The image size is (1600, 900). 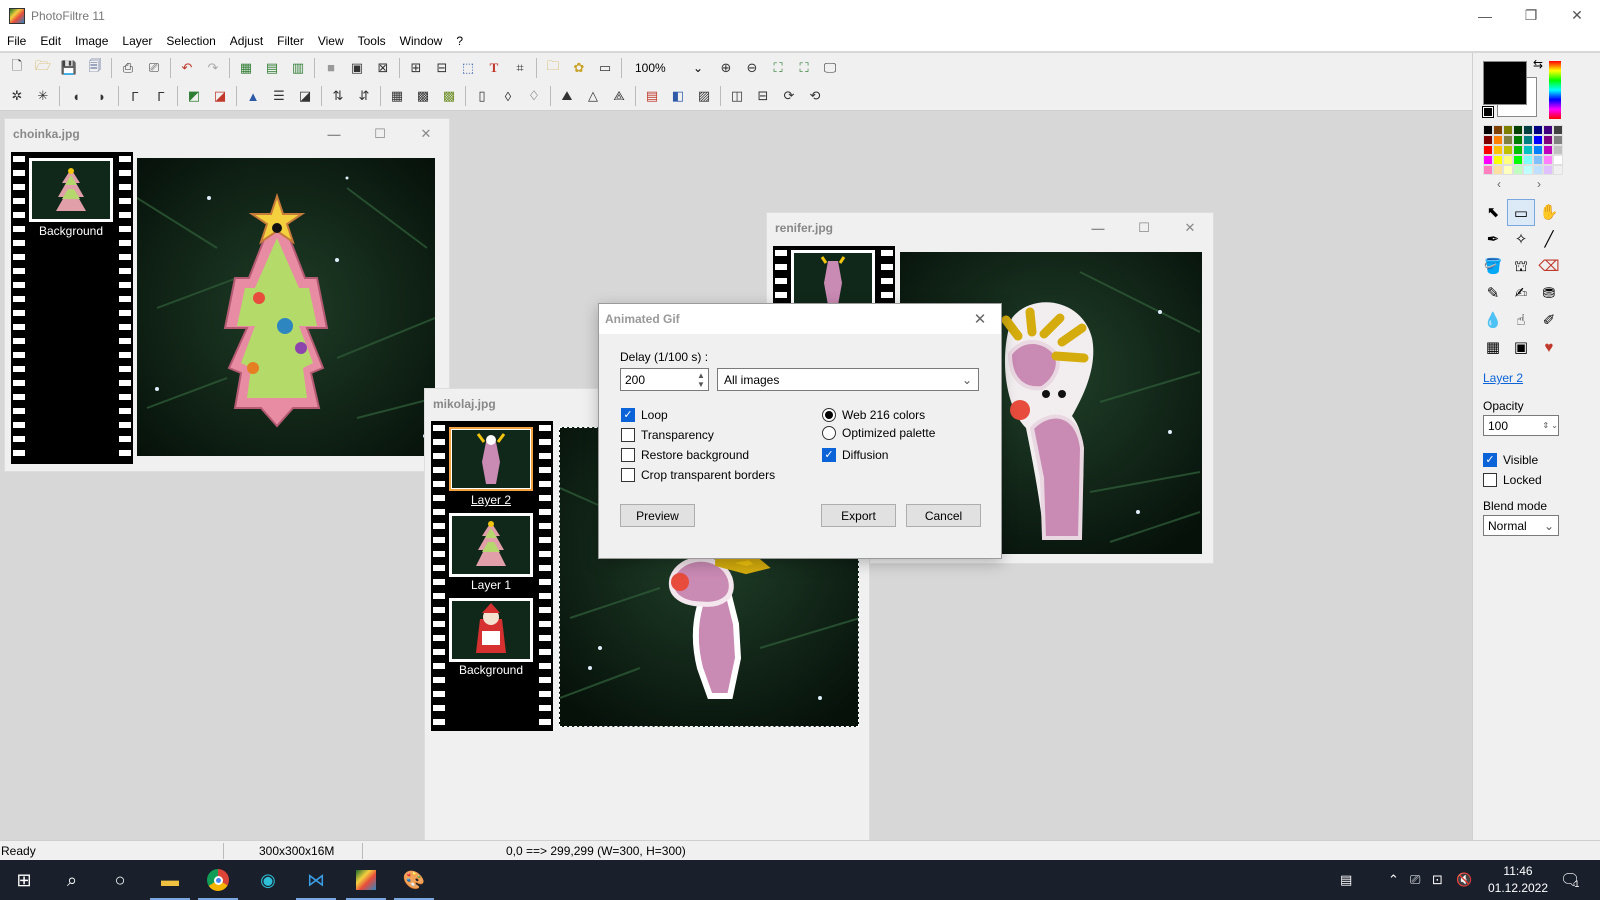 I want to click on menu-adjust: Adjust, so click(x=246, y=41).